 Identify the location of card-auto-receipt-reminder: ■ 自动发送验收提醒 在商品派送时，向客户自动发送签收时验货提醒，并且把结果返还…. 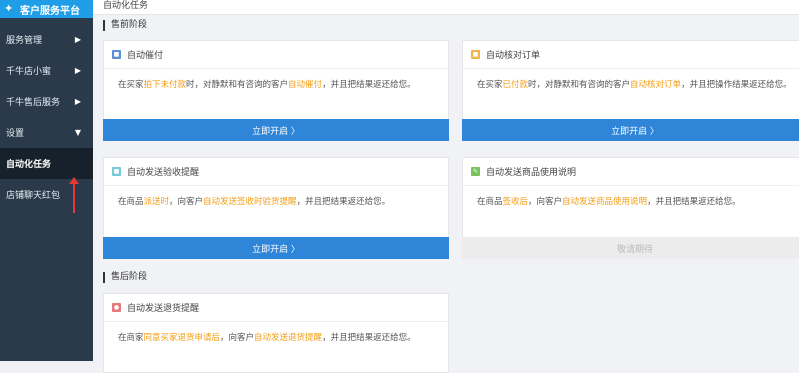
(276, 208).